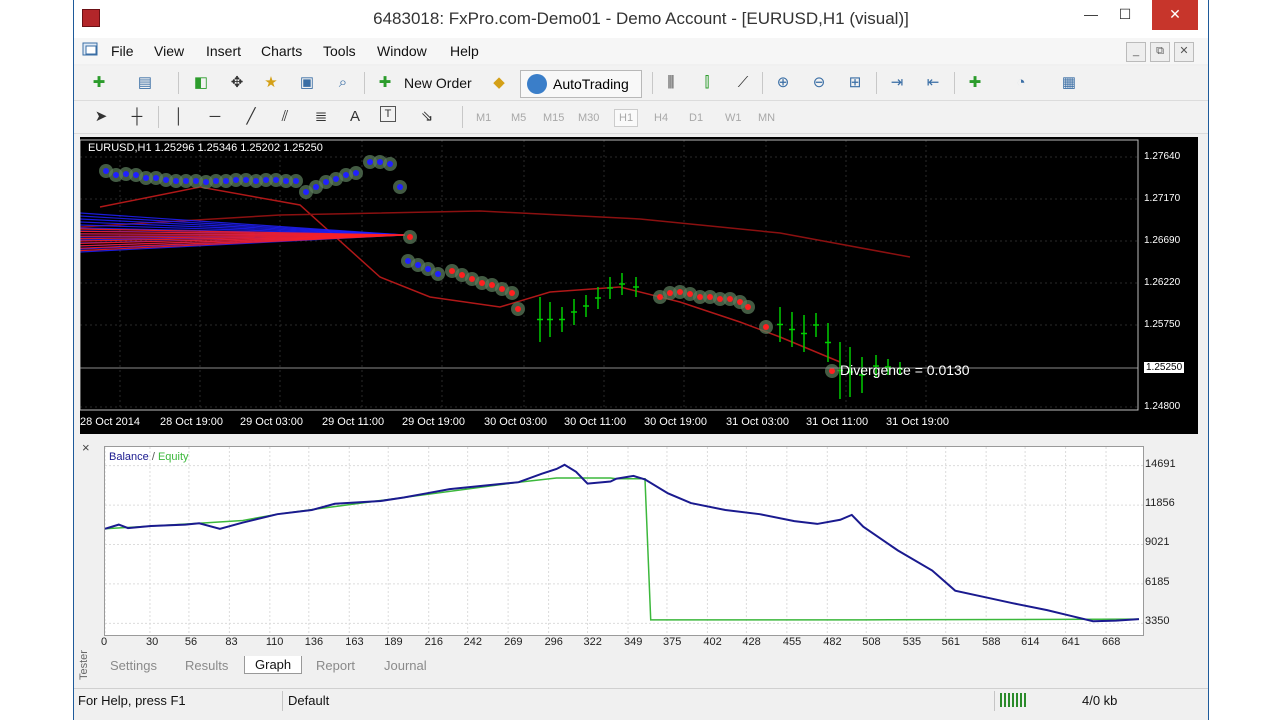 Image resolution: width=1280 pixels, height=720 pixels. Describe the element at coordinates (339, 51) in the screenshot. I see `menu-tools: Tools` at that location.